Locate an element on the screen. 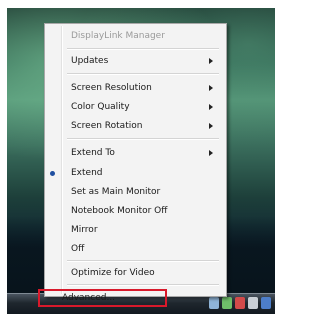 This screenshot has height=320, width=320. tray-network-icon is located at coordinates (214, 303).